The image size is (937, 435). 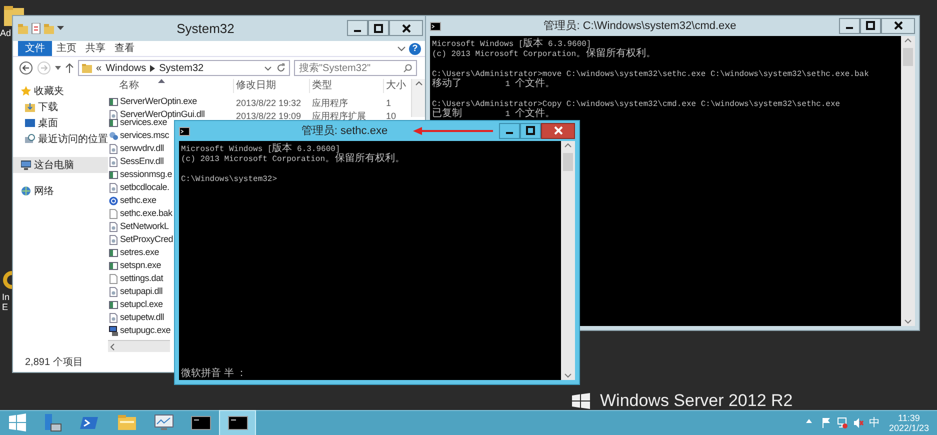 I want to click on file-name: sethc.exe, so click(x=138, y=201).